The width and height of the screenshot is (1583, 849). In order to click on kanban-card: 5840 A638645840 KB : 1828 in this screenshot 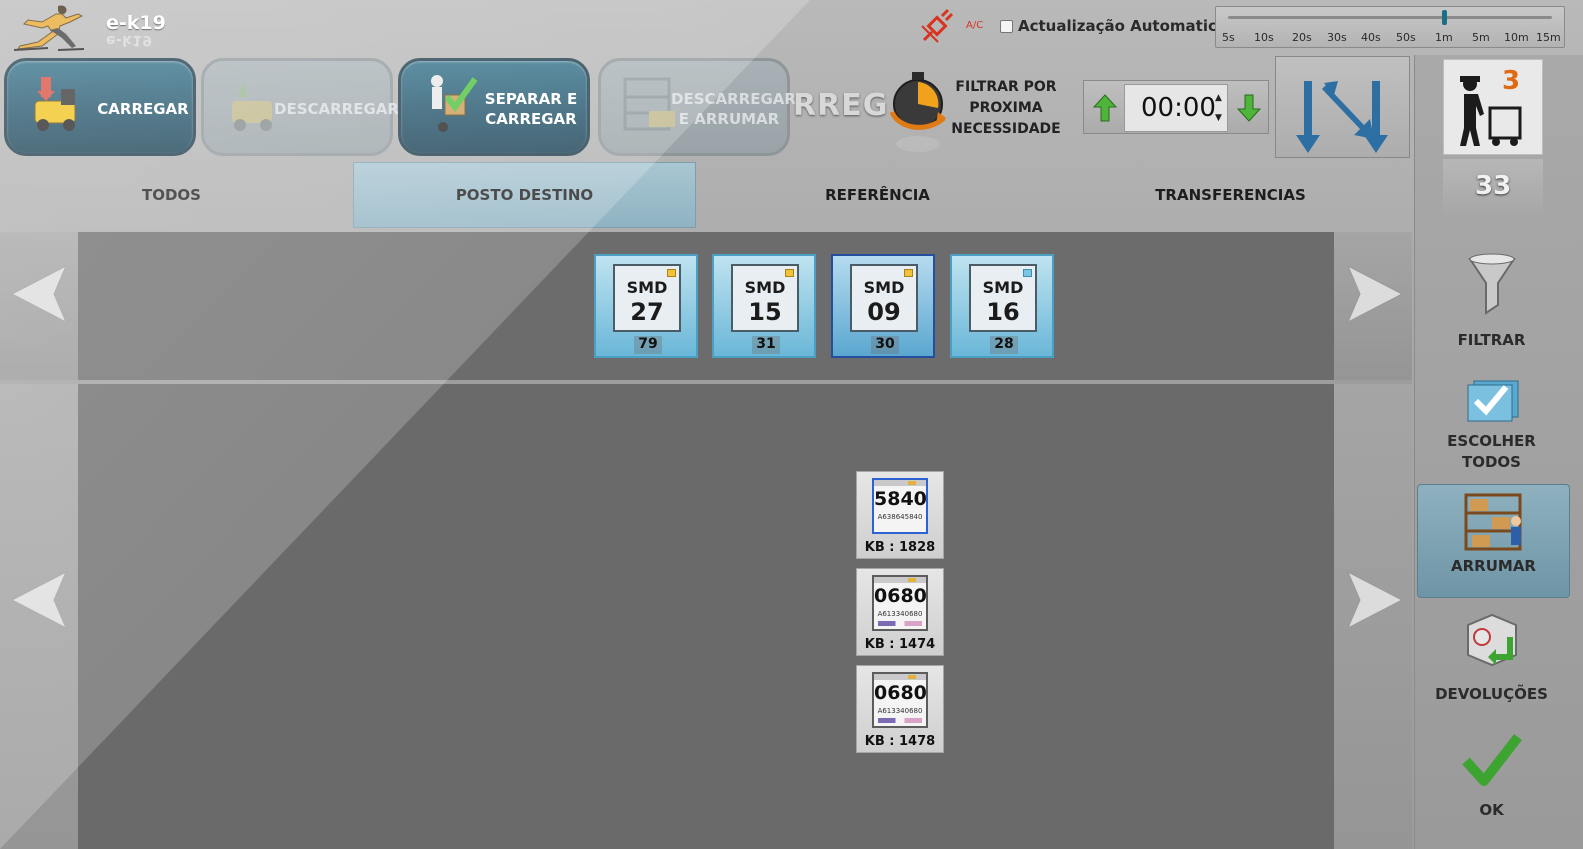, I will do `click(900, 515)`.